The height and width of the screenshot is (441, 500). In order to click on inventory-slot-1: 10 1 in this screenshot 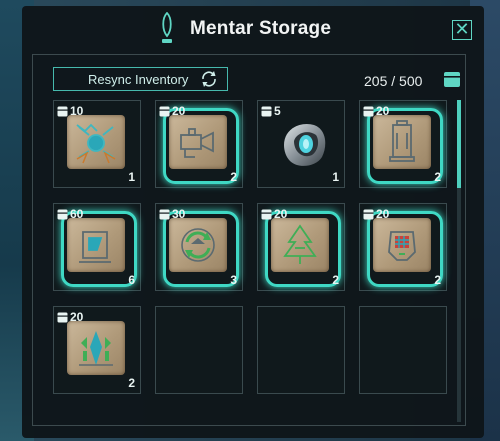, I will do `click(97, 144)`.